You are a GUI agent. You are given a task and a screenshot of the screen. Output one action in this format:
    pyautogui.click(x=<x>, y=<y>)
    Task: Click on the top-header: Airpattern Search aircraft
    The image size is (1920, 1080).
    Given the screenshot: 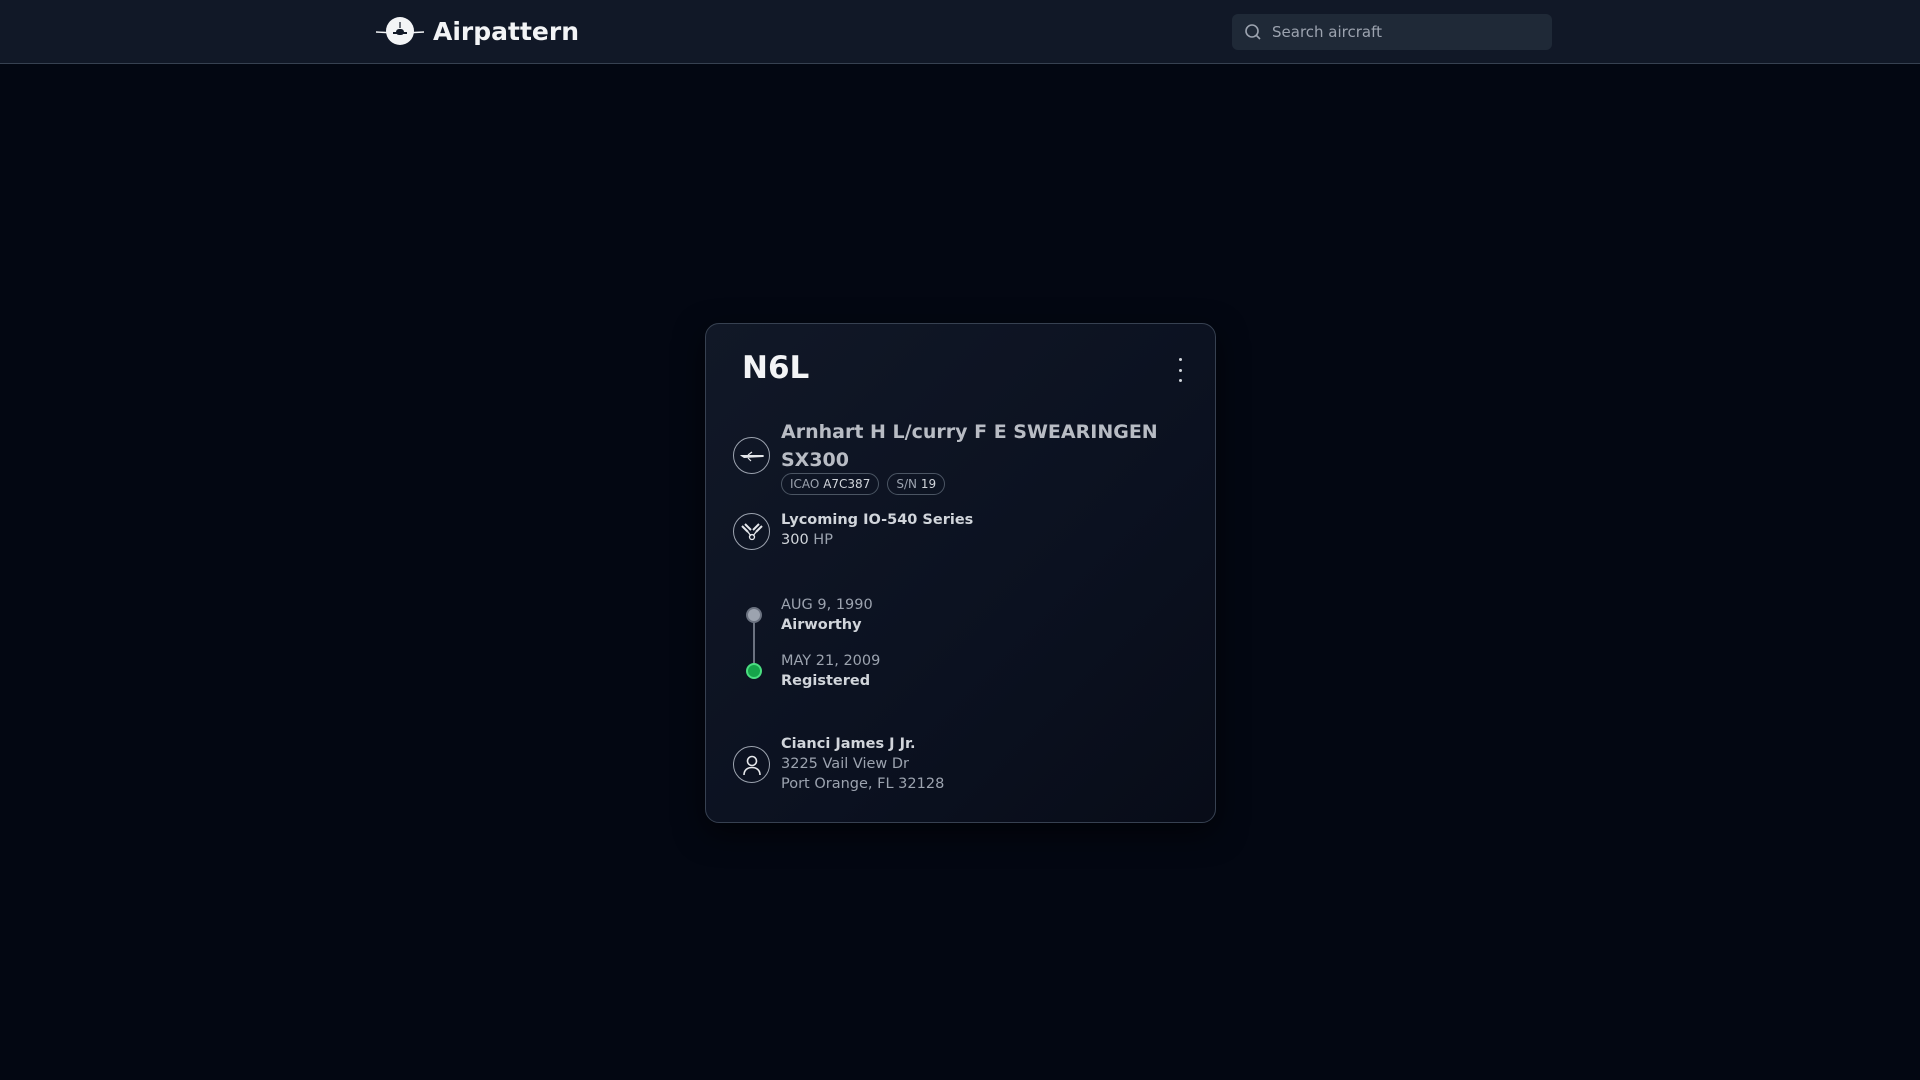 What is the action you would take?
    pyautogui.click(x=960, y=32)
    